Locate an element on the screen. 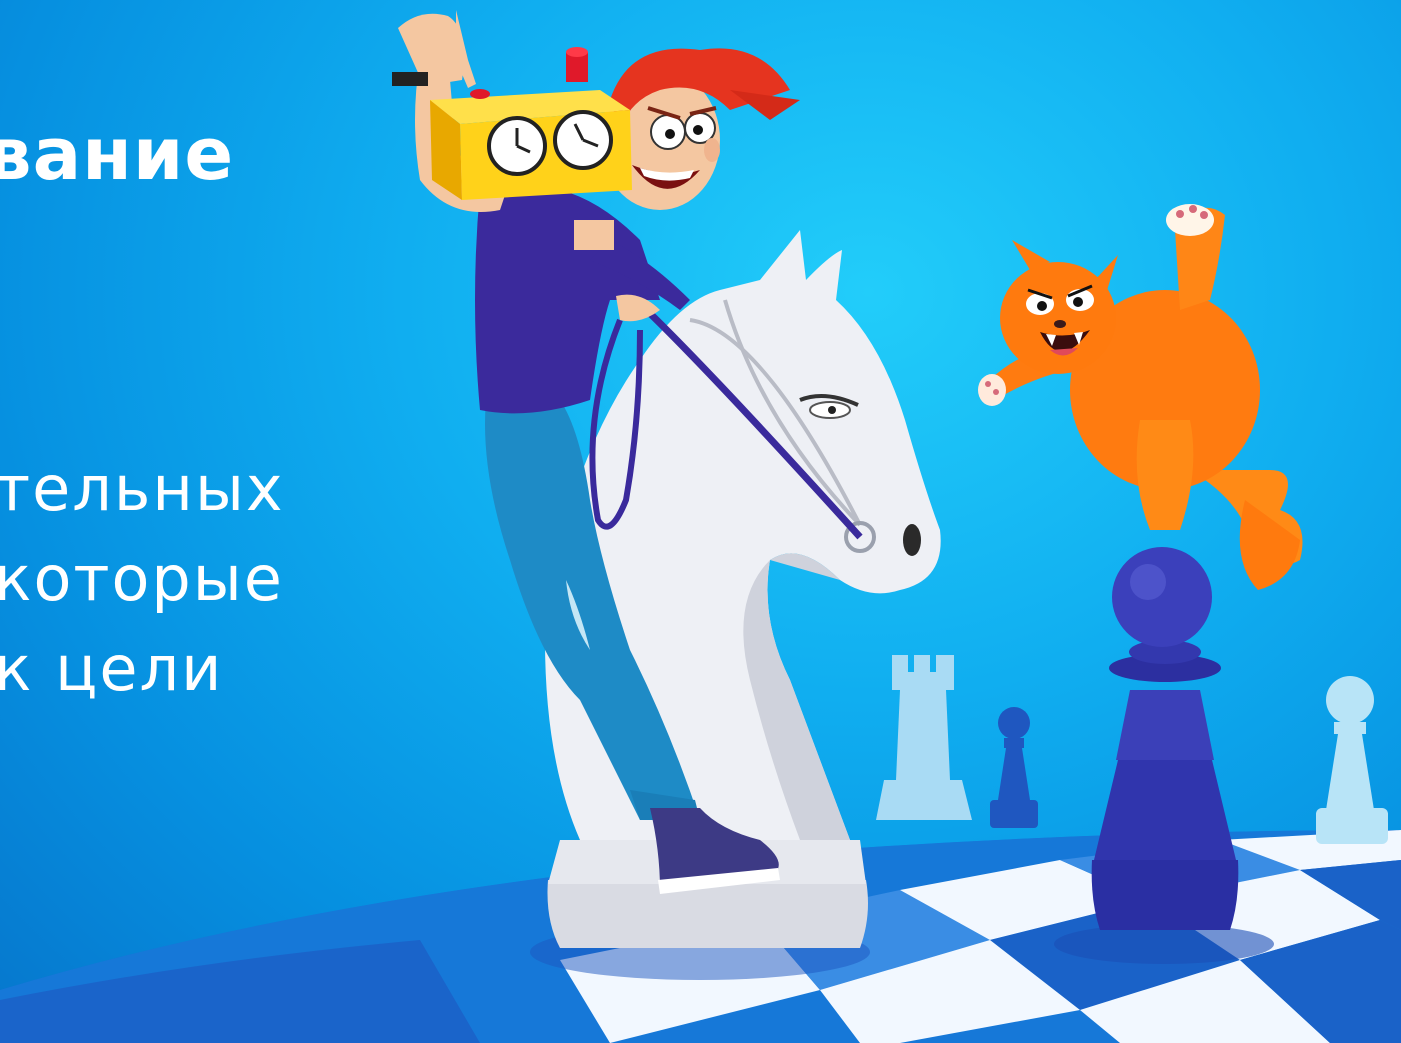  orange-cat is located at coordinates (1140, 397).